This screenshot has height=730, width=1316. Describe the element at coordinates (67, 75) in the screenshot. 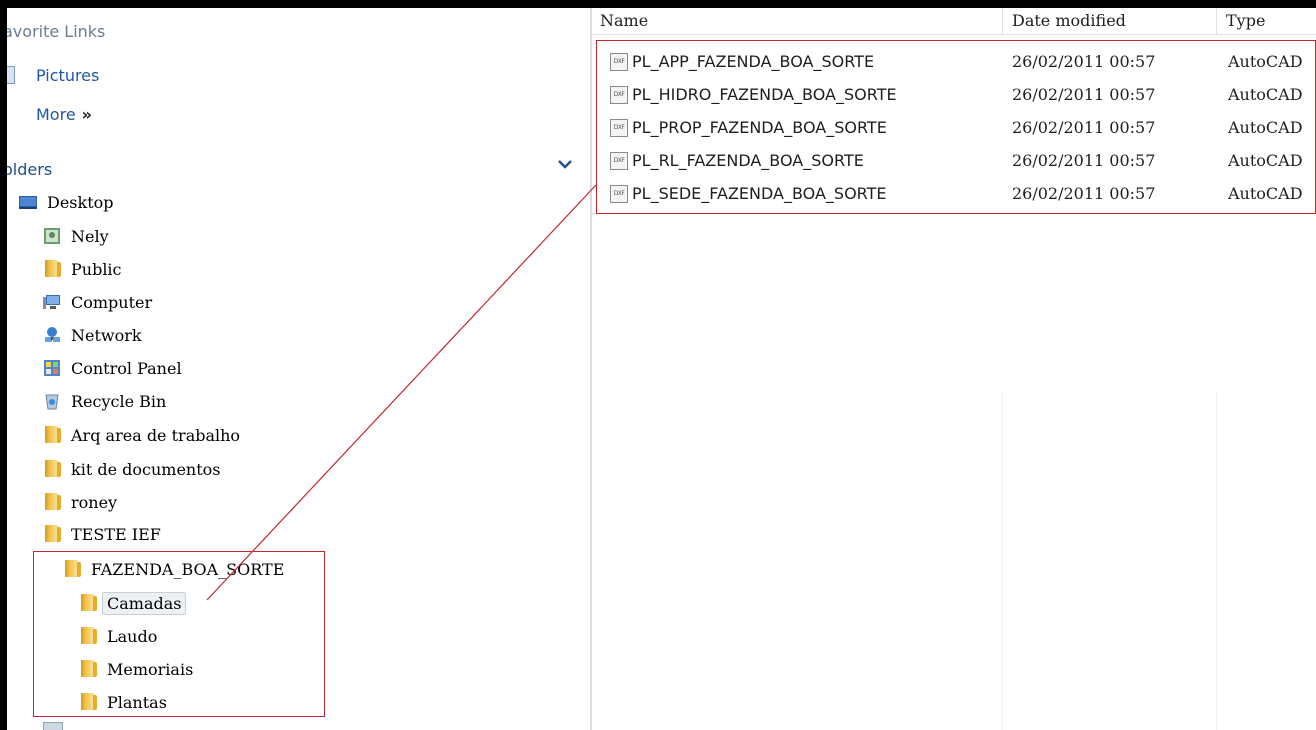

I see `favorite-link-pictures: Pictures` at that location.